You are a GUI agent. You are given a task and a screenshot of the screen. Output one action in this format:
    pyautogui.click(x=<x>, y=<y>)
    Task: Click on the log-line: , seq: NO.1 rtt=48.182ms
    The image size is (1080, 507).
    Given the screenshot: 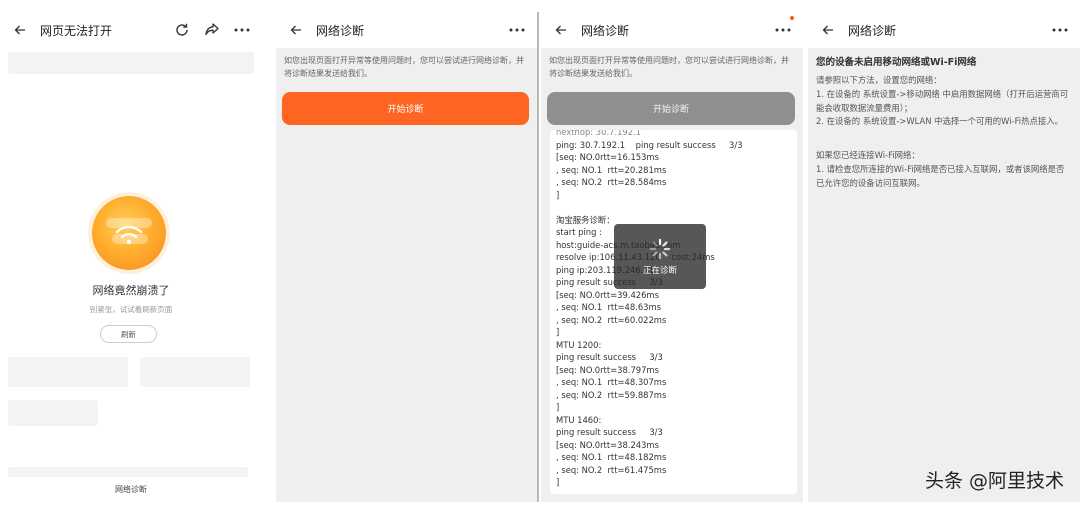 What is the action you would take?
    pyautogui.click(x=611, y=457)
    